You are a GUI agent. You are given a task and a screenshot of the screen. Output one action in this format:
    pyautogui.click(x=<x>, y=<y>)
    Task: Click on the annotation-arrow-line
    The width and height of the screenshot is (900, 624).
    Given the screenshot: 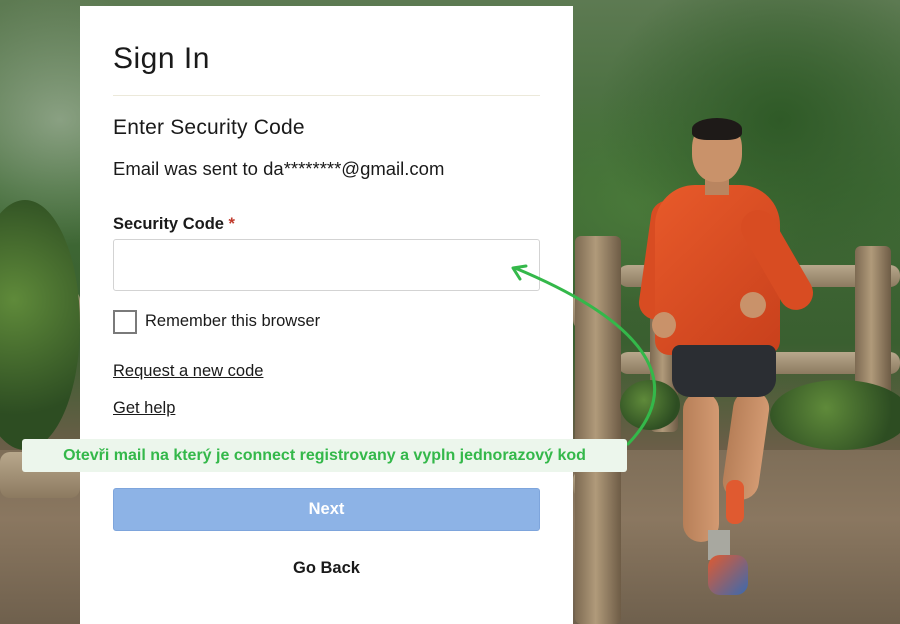 What is the action you would take?
    pyautogui.click(x=585, y=356)
    